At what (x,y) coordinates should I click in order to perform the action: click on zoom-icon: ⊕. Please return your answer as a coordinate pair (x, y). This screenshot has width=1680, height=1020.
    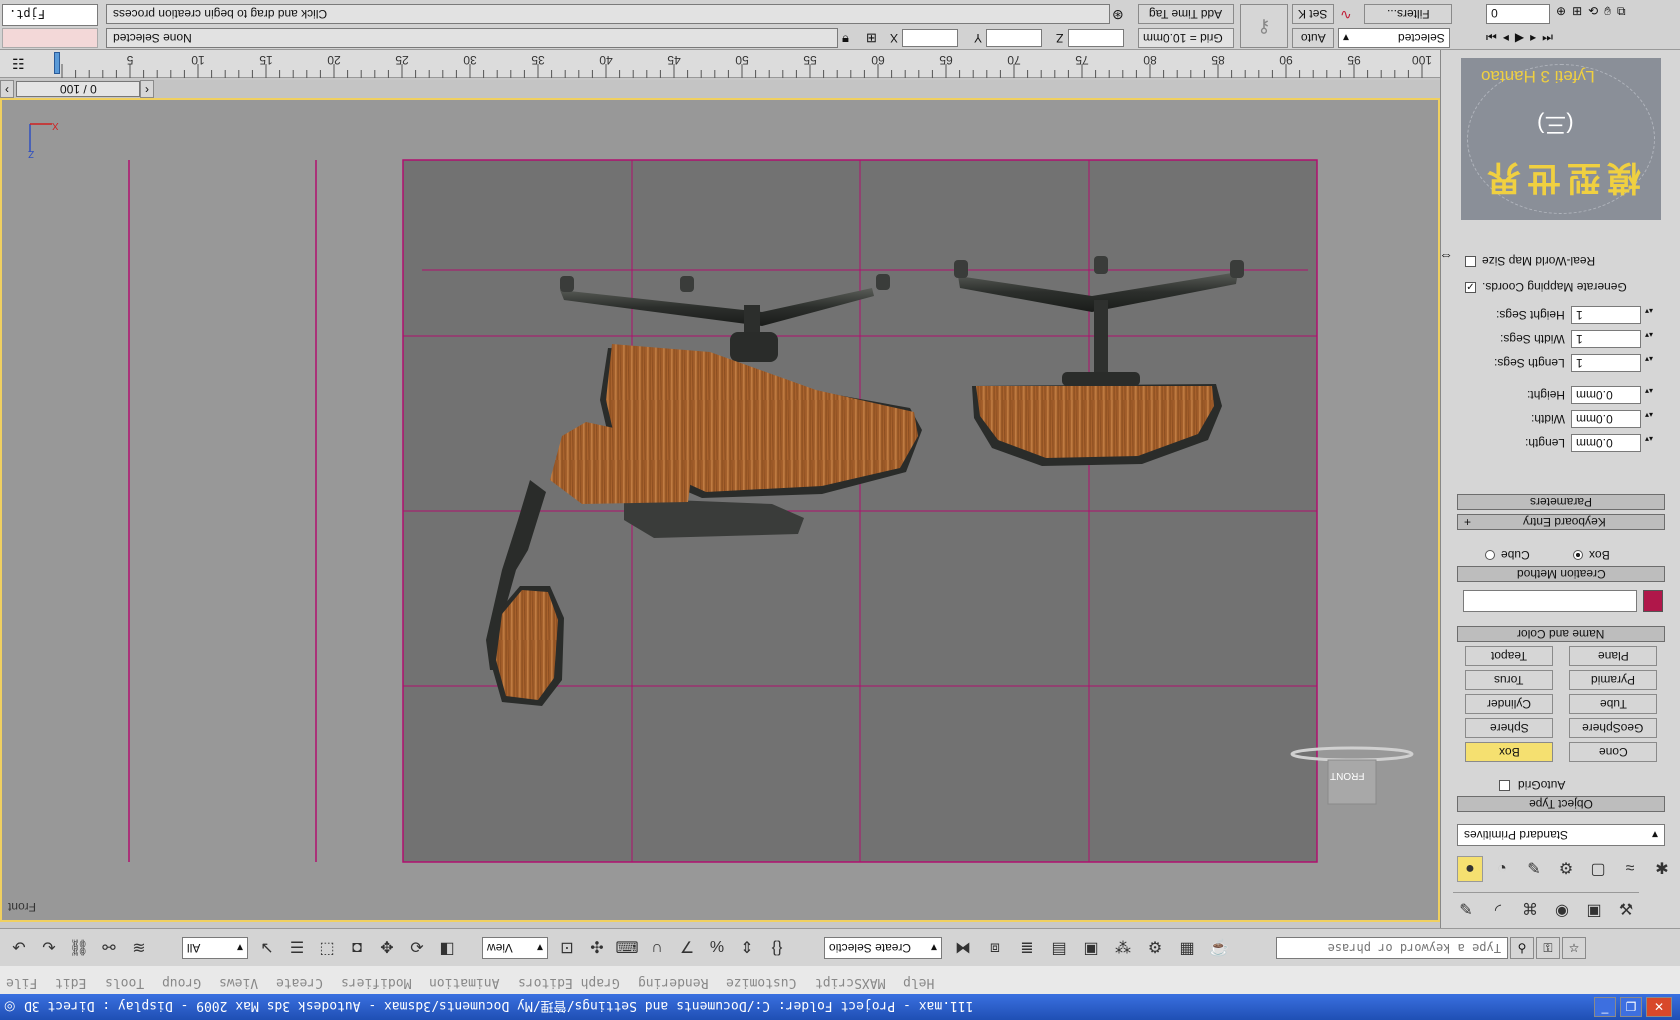
    Looking at the image, I should click on (1561, 11).